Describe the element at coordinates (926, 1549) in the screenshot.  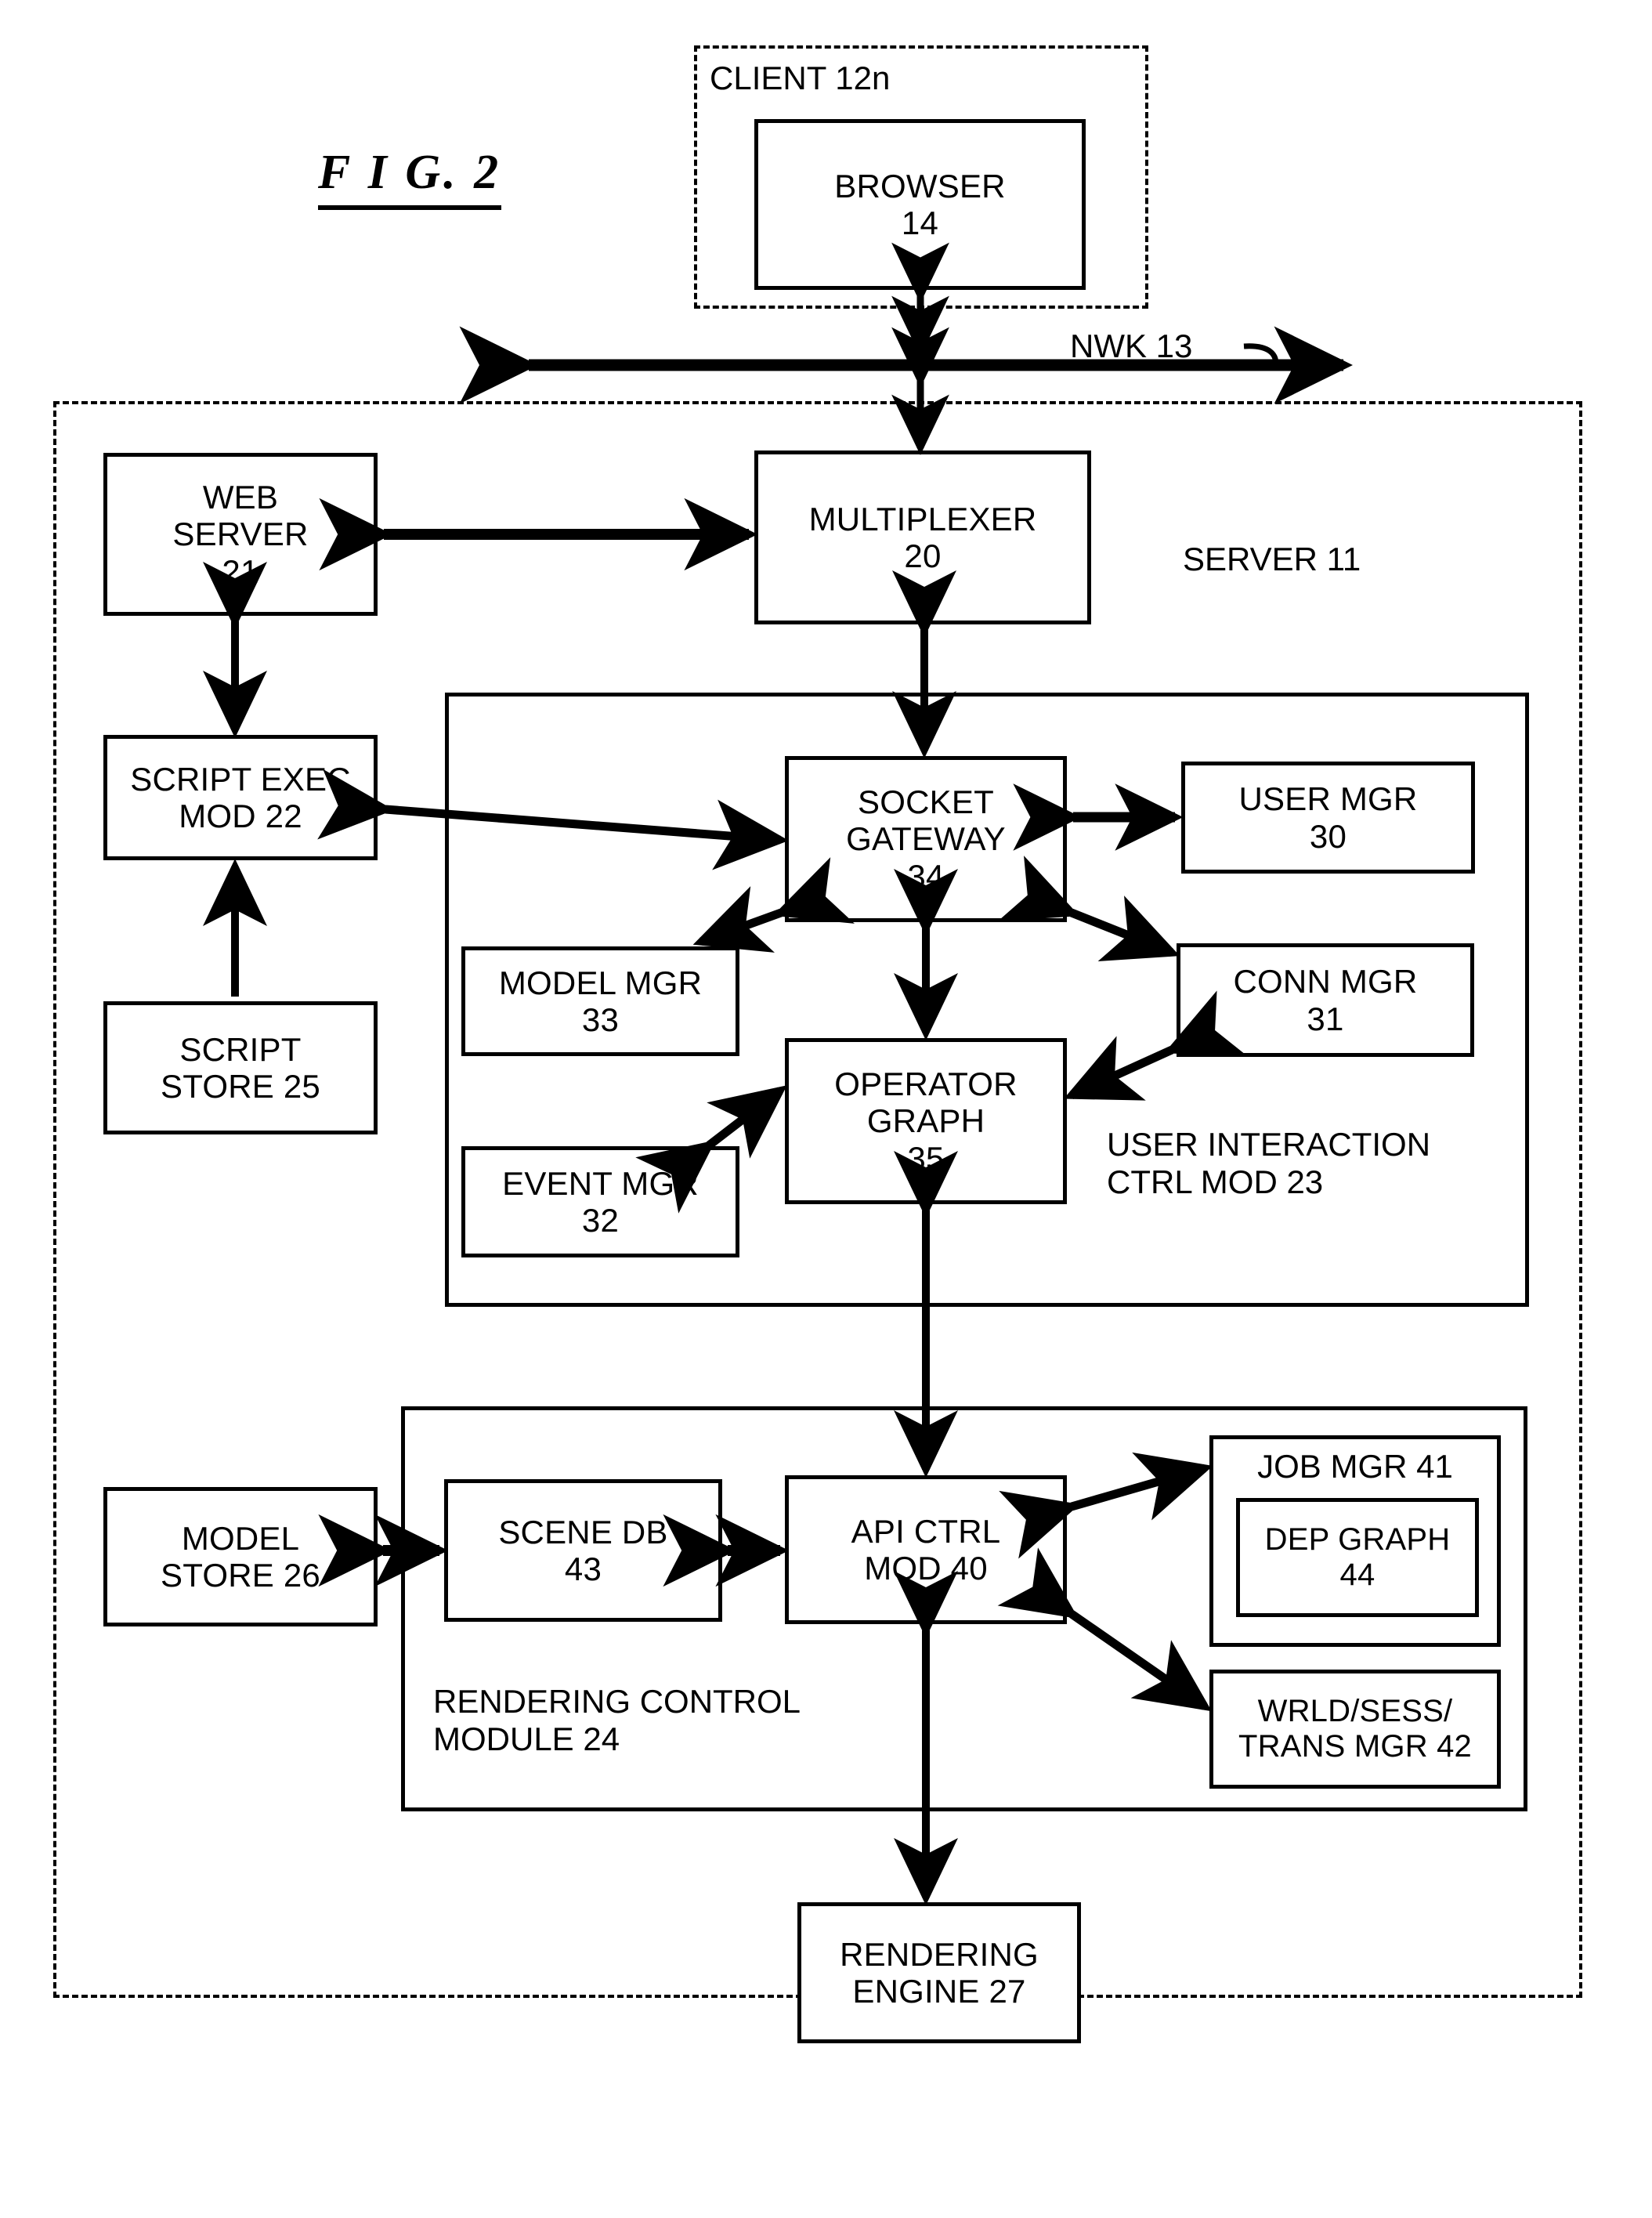
I see `api-ctrl-mod-box: API CTRL MOD 40` at that location.